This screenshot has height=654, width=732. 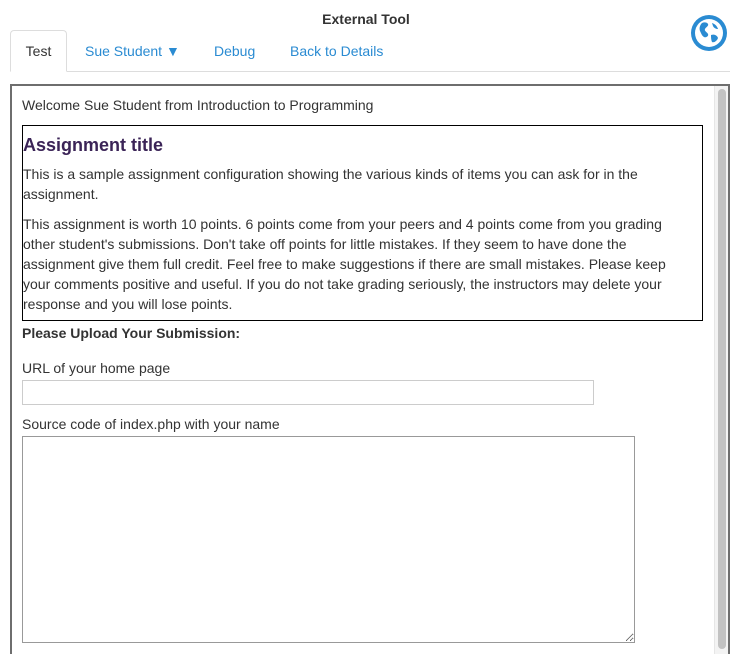 What do you see at coordinates (151, 424) in the screenshot?
I see `code-label: Source code of index.php with your name` at bounding box center [151, 424].